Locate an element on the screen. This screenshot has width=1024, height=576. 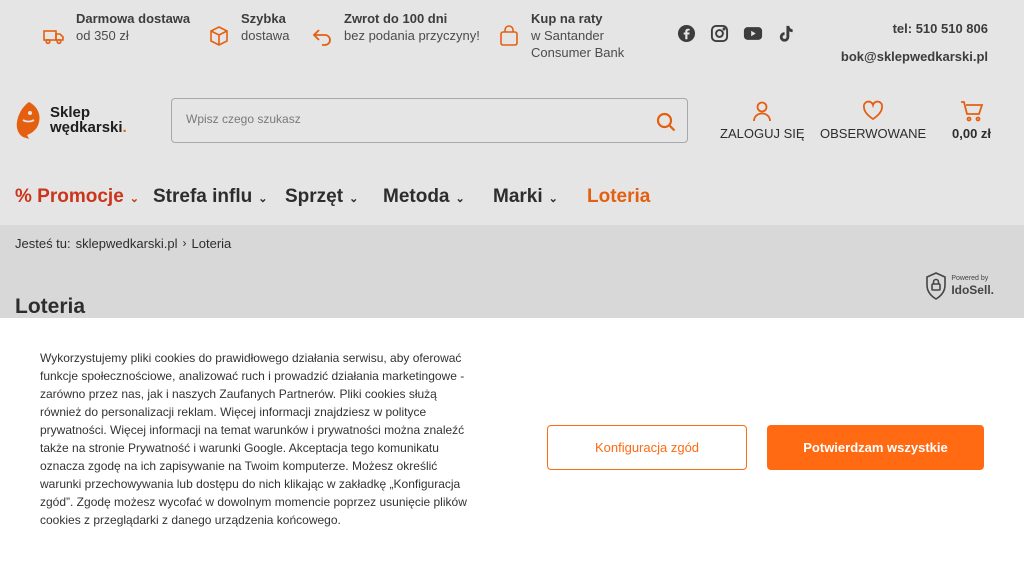
idosell-badge: Powered by IdoSell. is located at coordinates (959, 286).